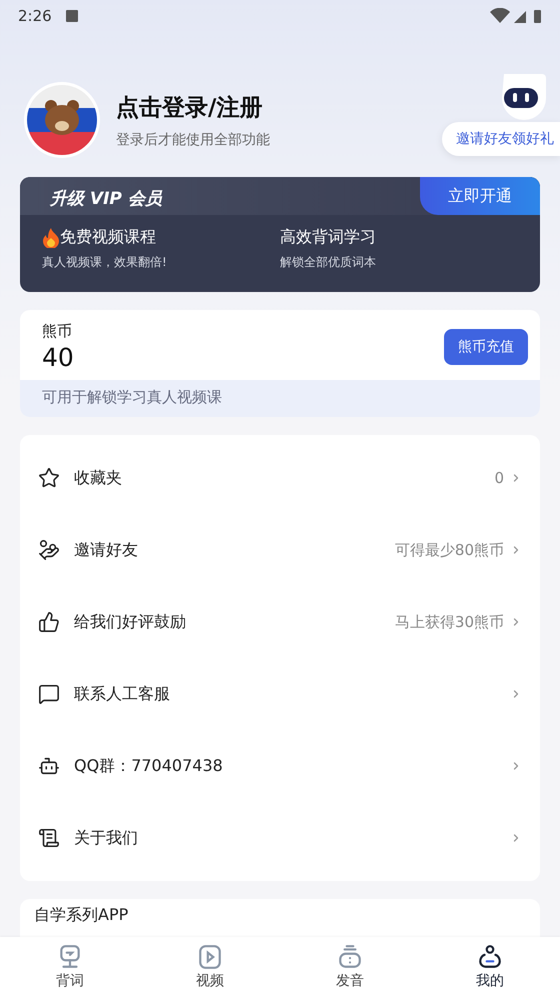 The width and height of the screenshot is (560, 995). What do you see at coordinates (328, 237) in the screenshot?
I see `feature-title: 高效背词学习` at bounding box center [328, 237].